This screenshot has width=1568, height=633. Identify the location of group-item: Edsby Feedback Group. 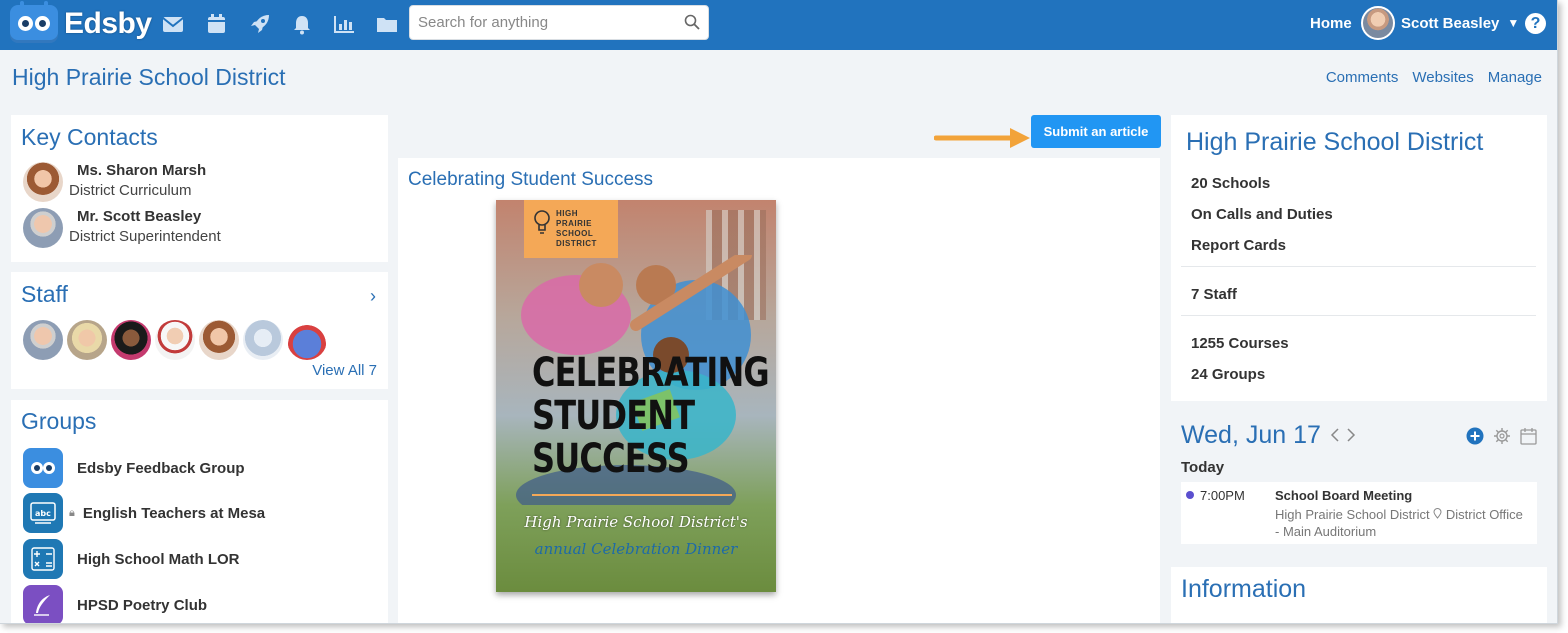
(134, 468).